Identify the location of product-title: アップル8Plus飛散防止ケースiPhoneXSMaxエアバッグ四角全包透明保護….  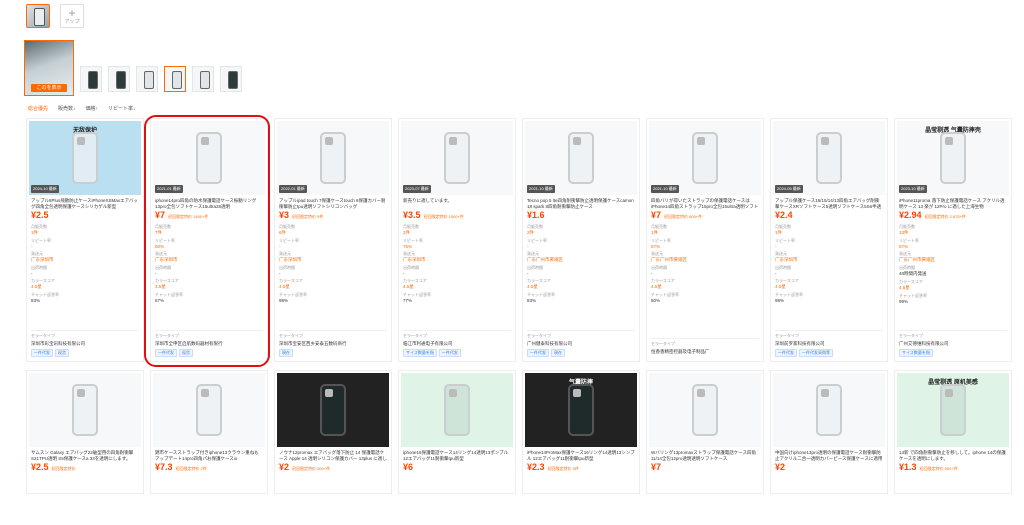
(85, 202).